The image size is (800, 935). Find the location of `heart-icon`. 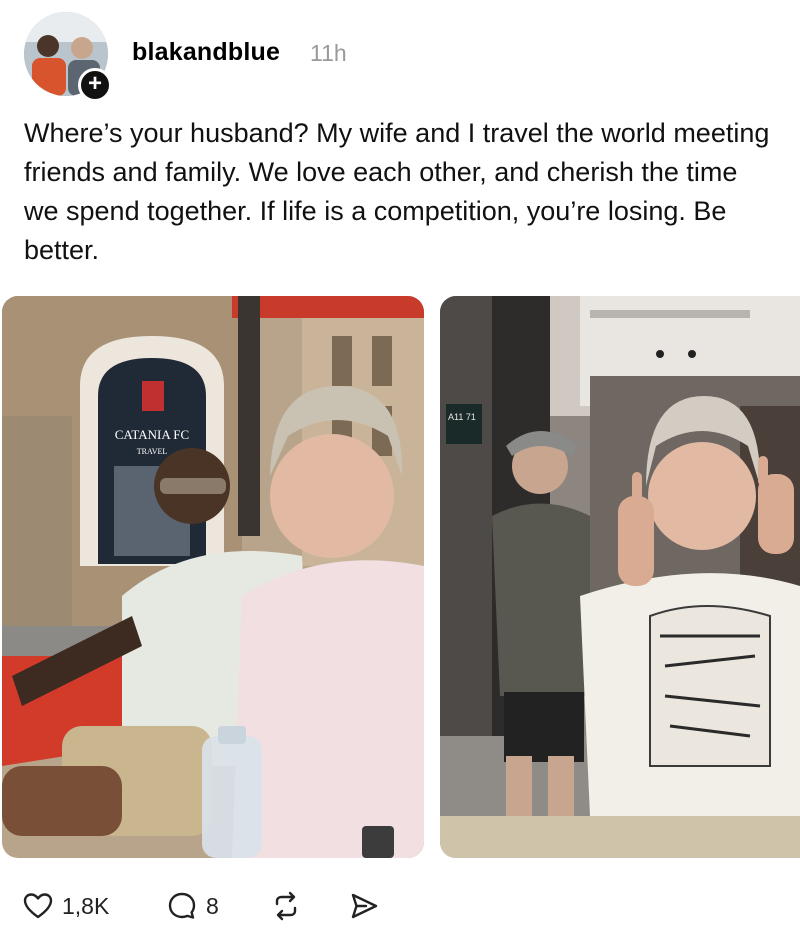

heart-icon is located at coordinates (38, 906).